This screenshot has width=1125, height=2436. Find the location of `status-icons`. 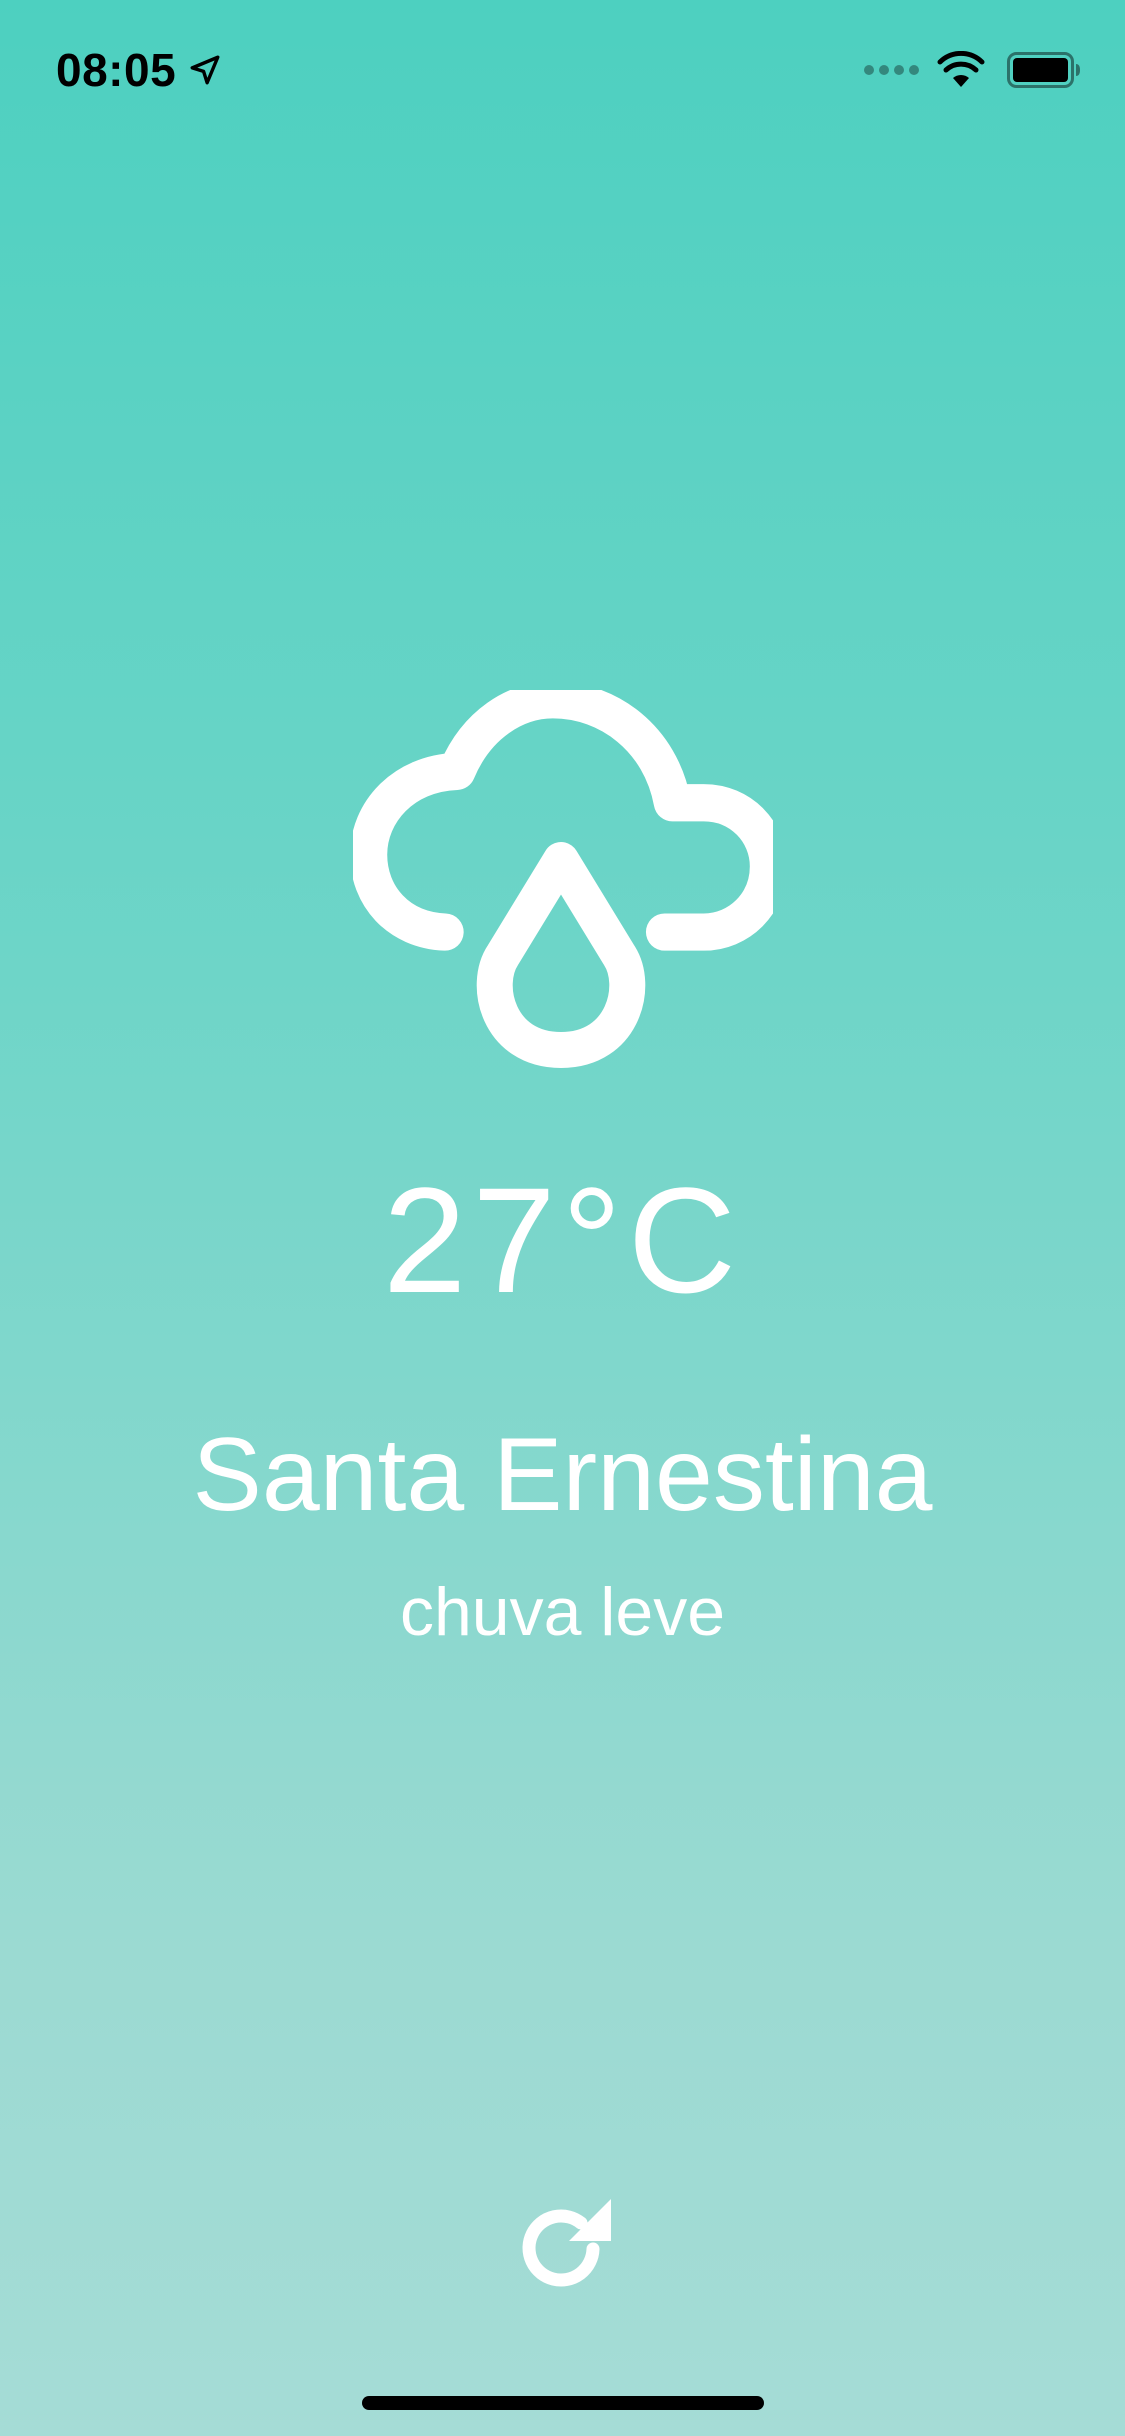

status-icons is located at coordinates (972, 70).